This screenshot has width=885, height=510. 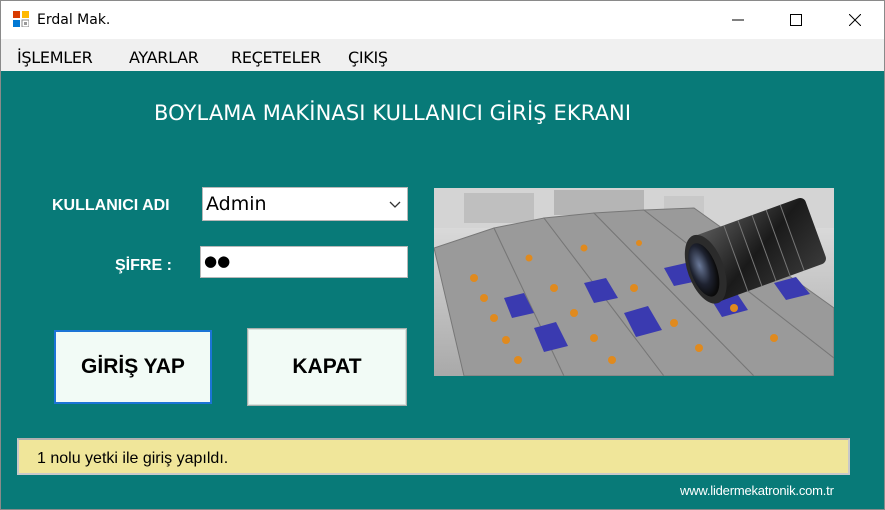 I want to click on minimize-button, so click(x=738, y=20).